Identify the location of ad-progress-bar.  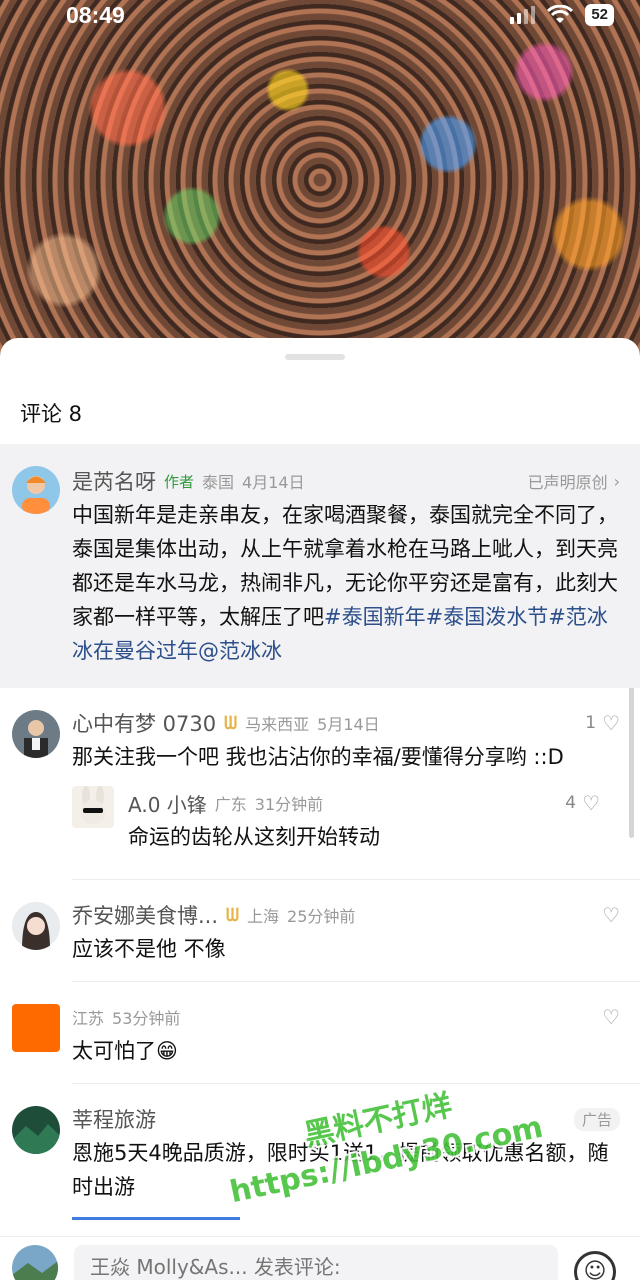
(156, 1218).